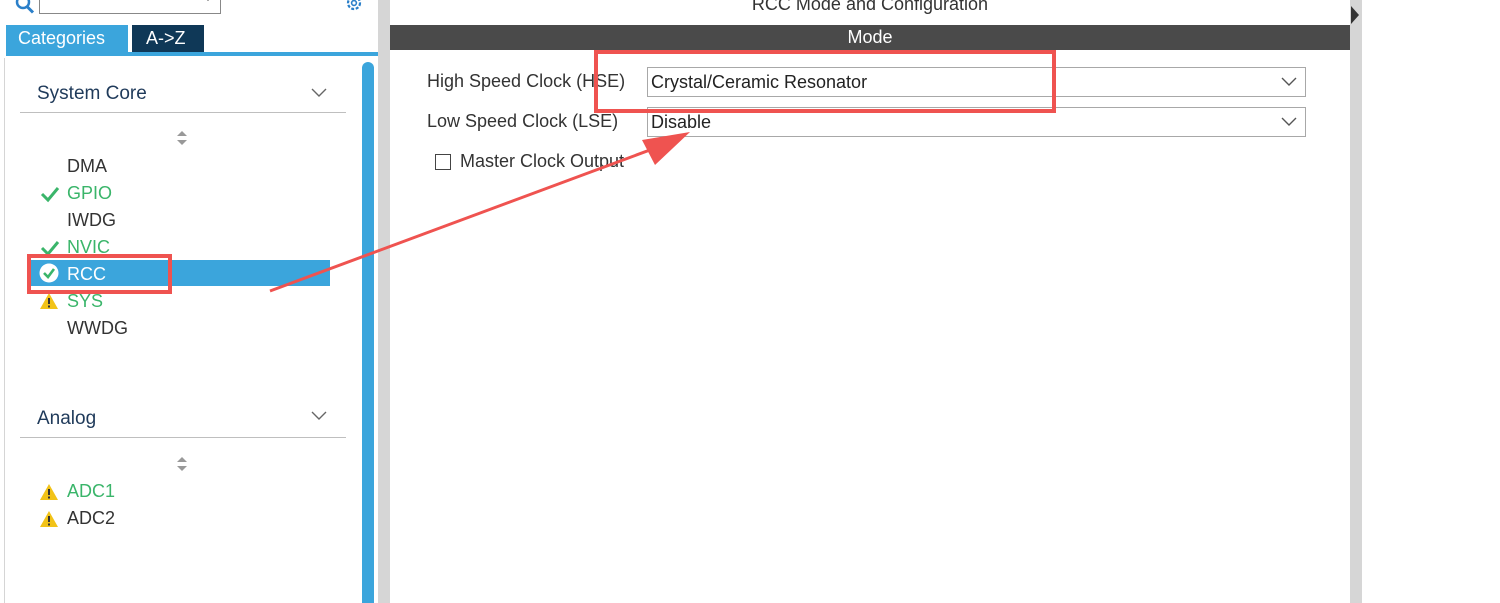  I want to click on list-item-iwdg: IWDG, so click(91, 220).